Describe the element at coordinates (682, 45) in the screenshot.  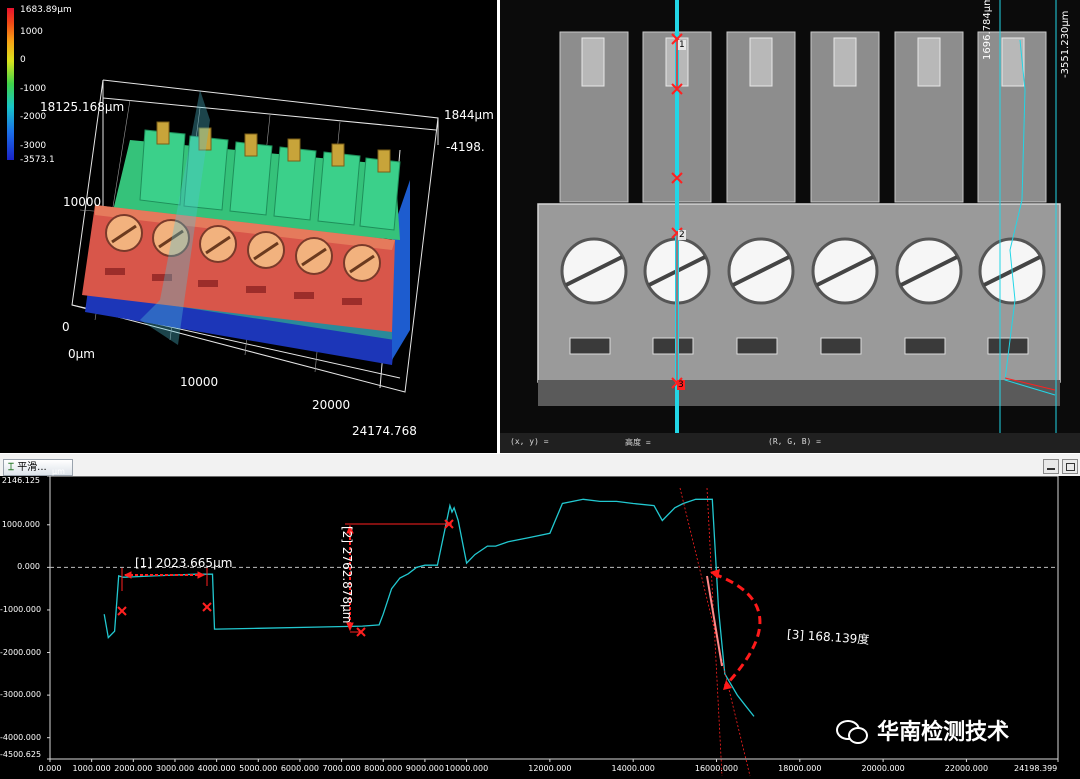
I see `marker-label-1: 1` at that location.